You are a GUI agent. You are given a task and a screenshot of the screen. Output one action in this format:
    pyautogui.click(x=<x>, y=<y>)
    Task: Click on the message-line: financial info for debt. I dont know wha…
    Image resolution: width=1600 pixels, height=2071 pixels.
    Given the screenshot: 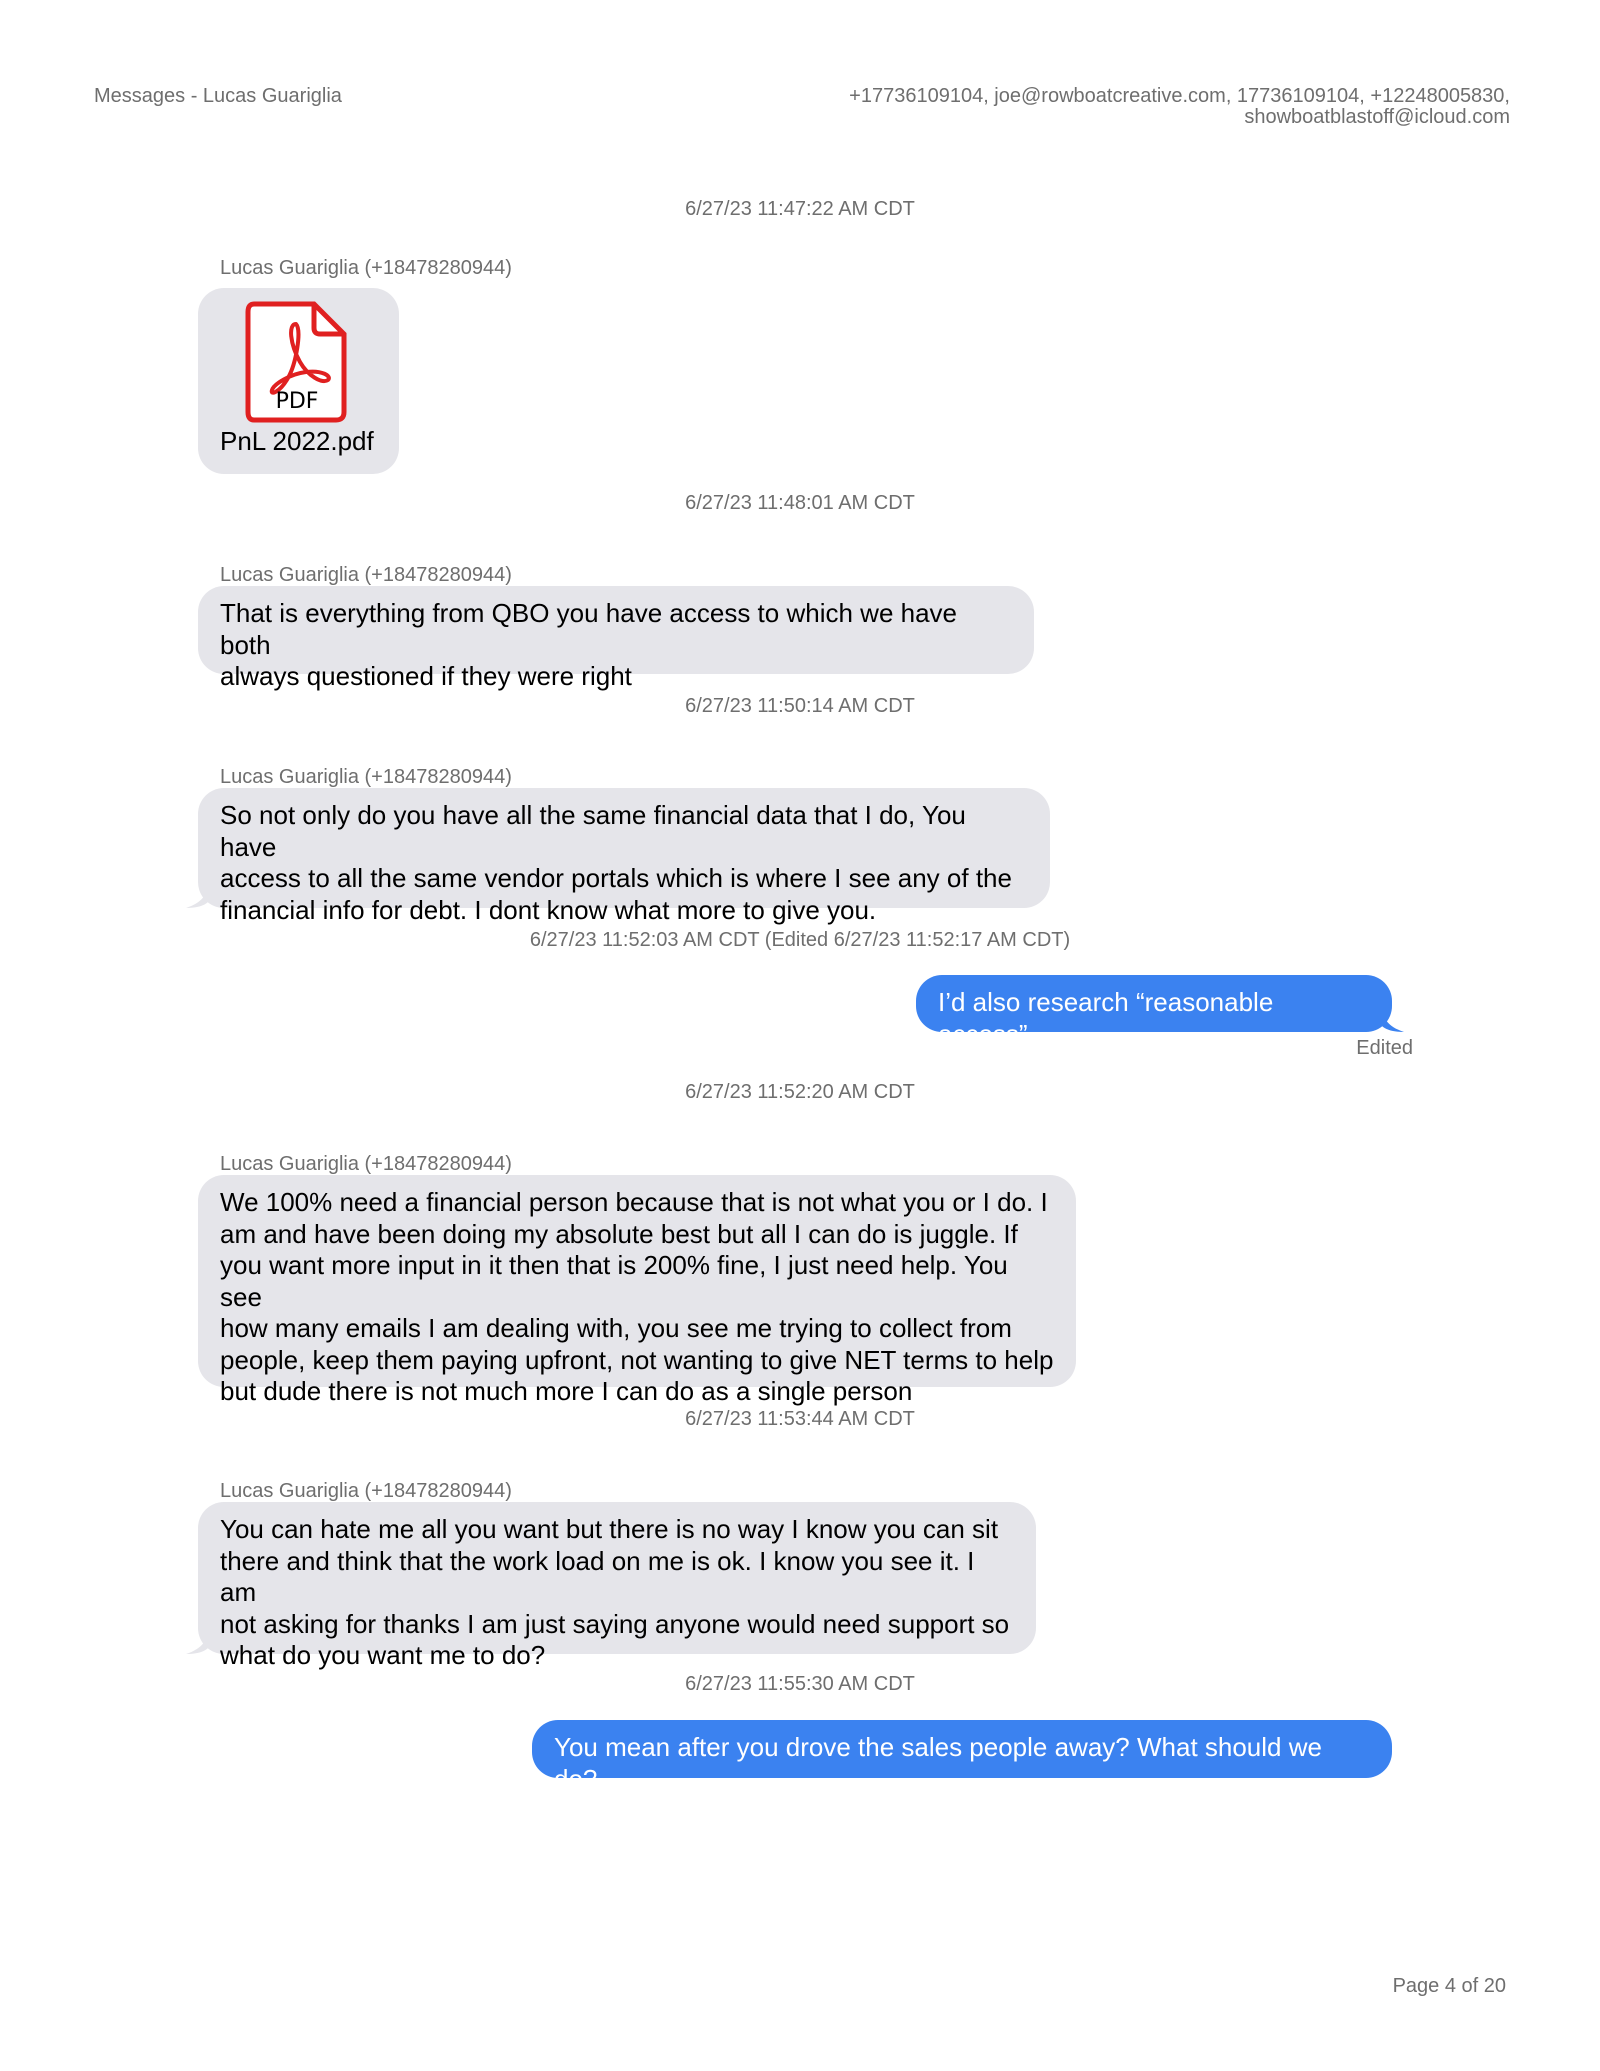 What is the action you would take?
    pyautogui.click(x=548, y=909)
    